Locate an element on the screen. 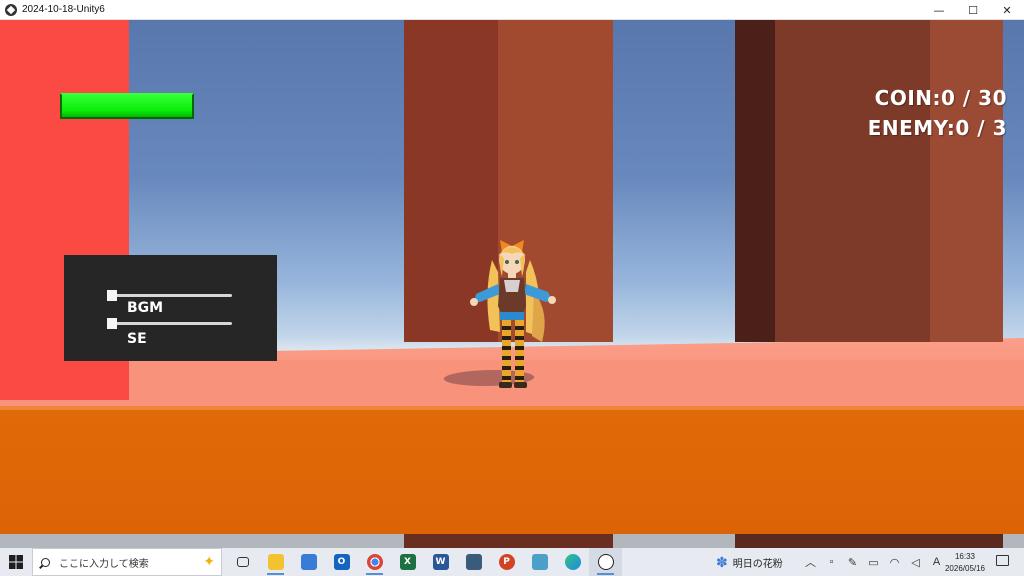  taskbar-app-file-explorer is located at coordinates (275, 562).